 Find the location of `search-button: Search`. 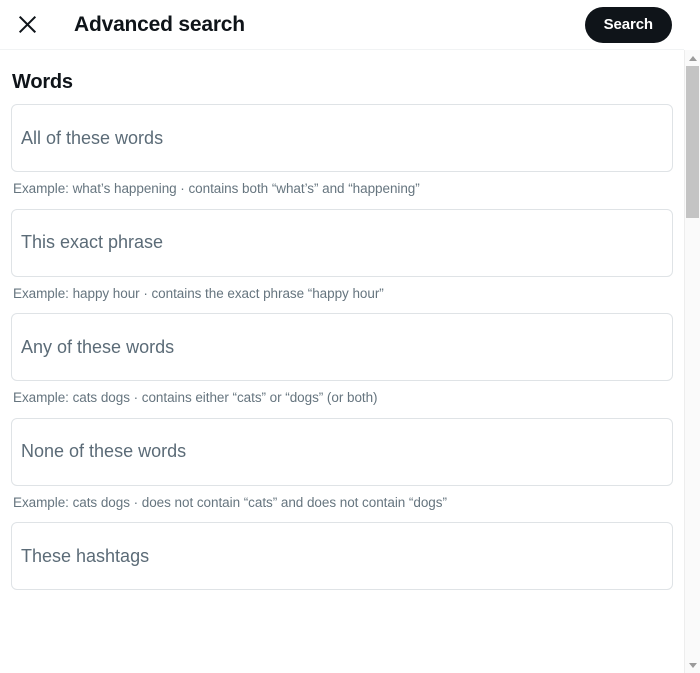

search-button: Search is located at coordinates (628, 24).